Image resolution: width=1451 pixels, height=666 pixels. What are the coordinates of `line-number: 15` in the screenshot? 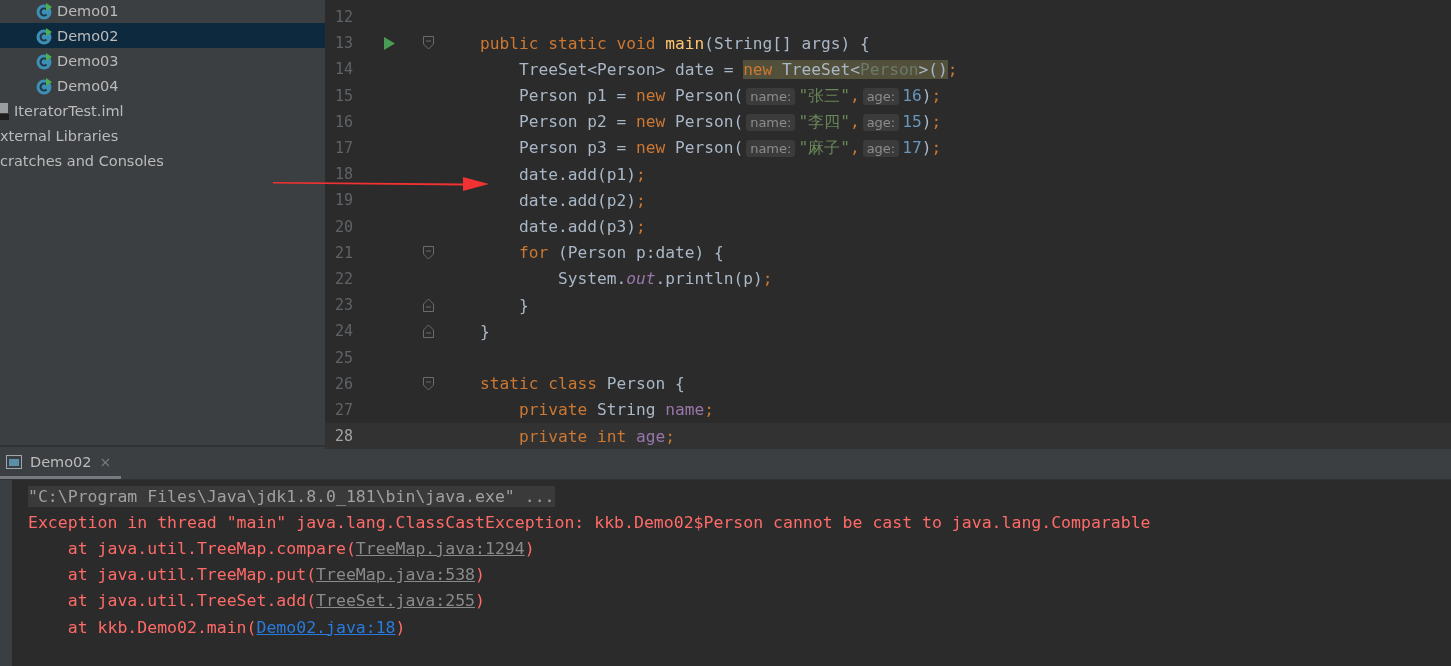 It's located at (343, 95).